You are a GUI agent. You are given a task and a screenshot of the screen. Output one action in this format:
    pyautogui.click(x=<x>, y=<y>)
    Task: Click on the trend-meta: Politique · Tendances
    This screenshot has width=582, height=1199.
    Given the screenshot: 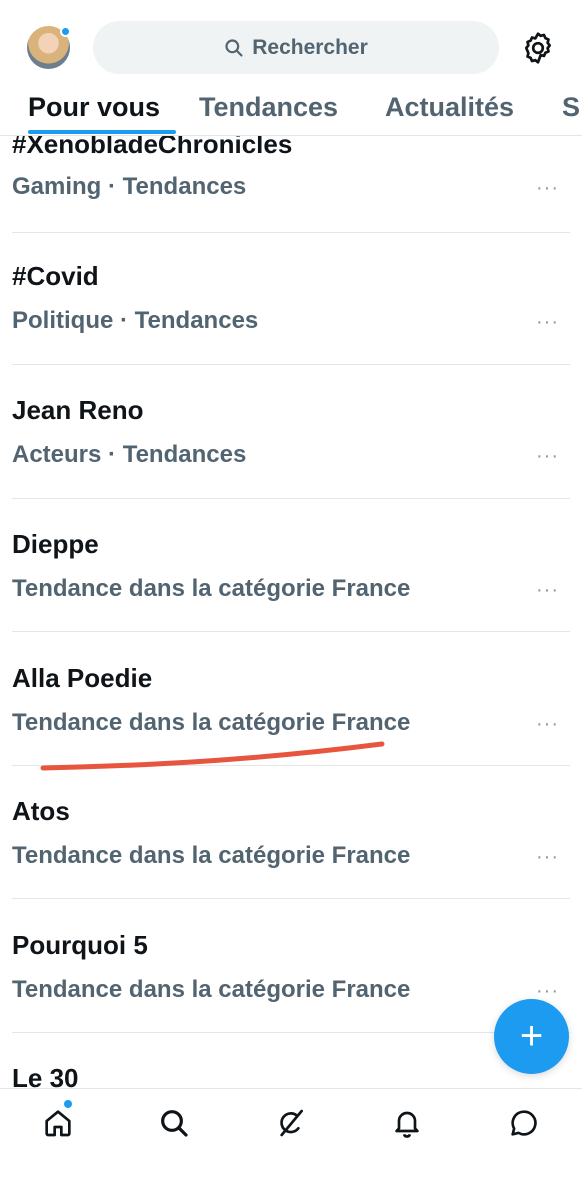 What is the action you would take?
    pyautogui.click(x=135, y=320)
    